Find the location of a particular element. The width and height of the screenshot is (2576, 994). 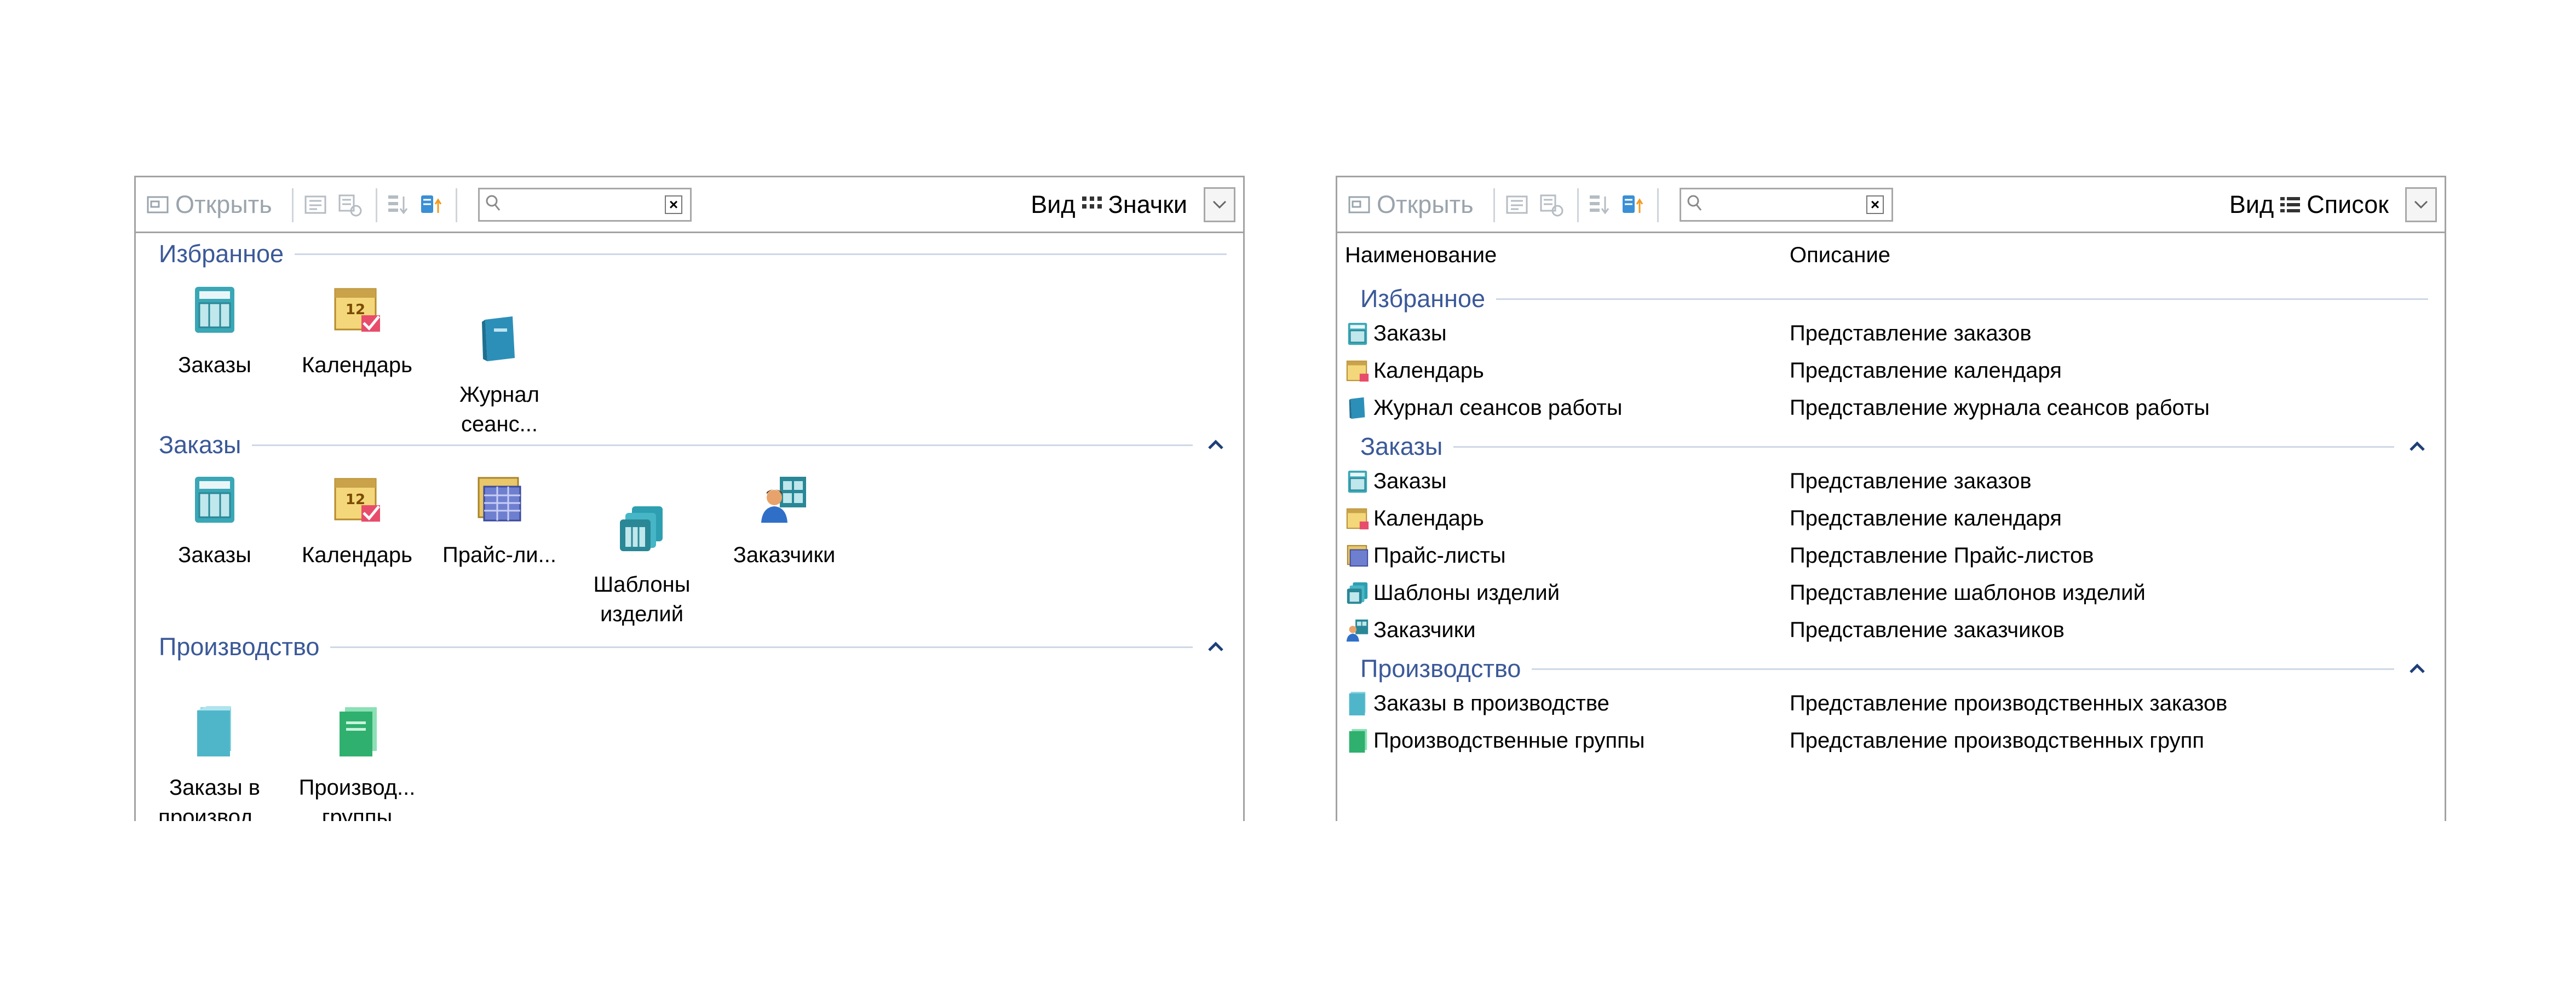

column-header-description: Описание is located at coordinates (1840, 255).